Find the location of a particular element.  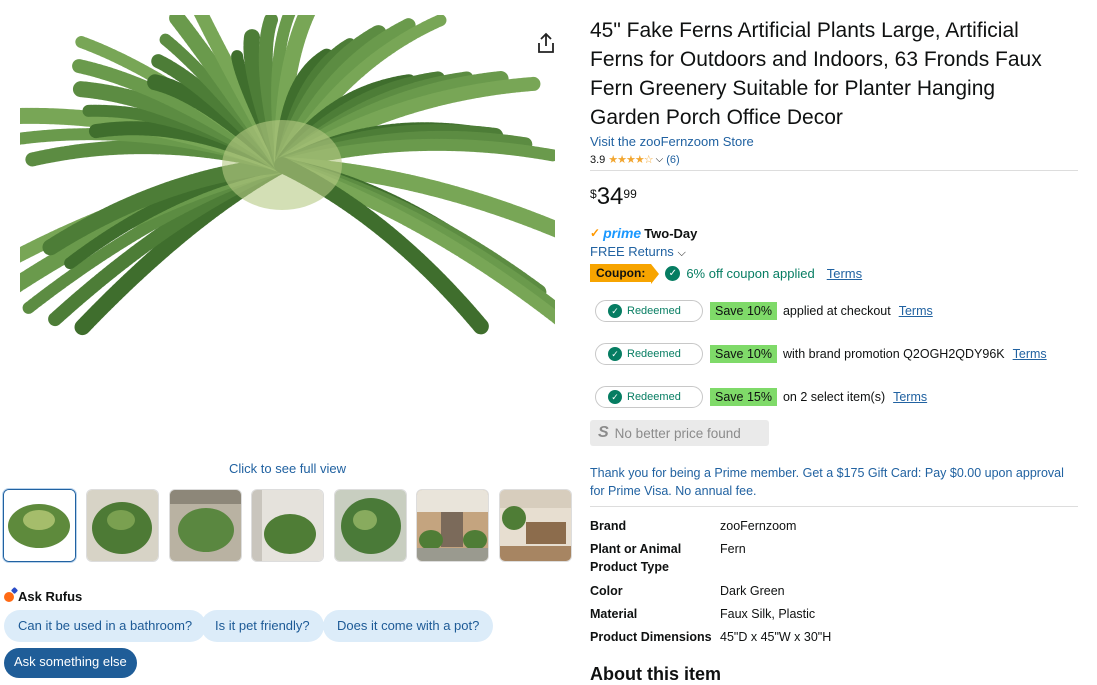

no-better-price-label: No better price found is located at coordinates (677, 433).